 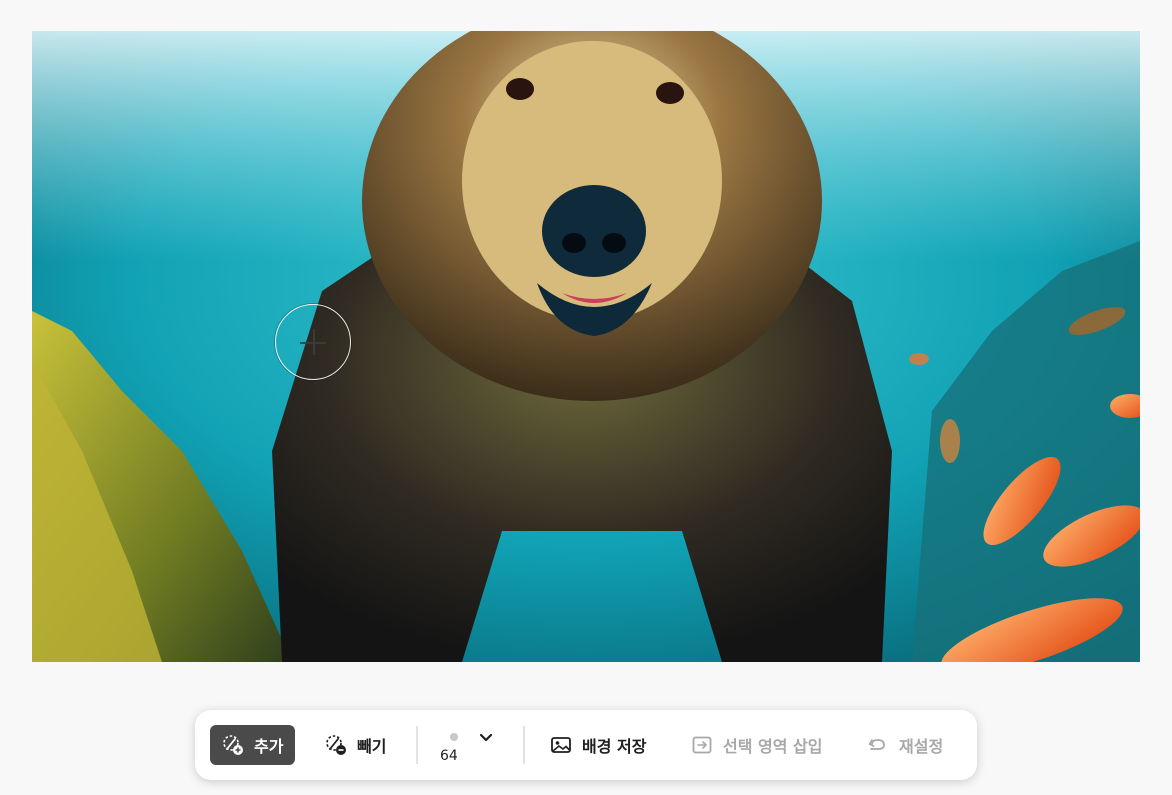 I want to click on add-button: 추가, so click(x=253, y=745).